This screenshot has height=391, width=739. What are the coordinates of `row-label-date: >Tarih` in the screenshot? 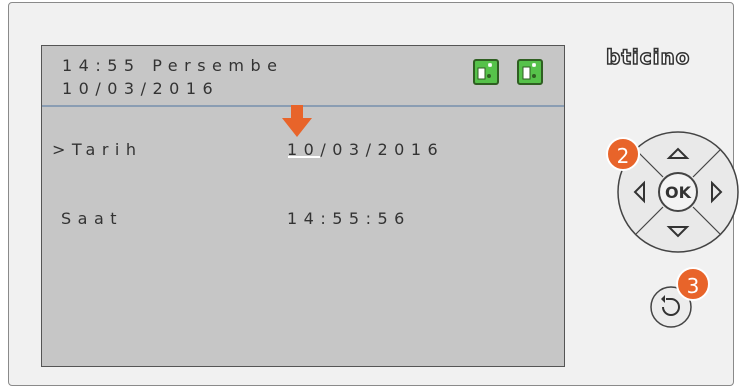 It's located at (97, 149).